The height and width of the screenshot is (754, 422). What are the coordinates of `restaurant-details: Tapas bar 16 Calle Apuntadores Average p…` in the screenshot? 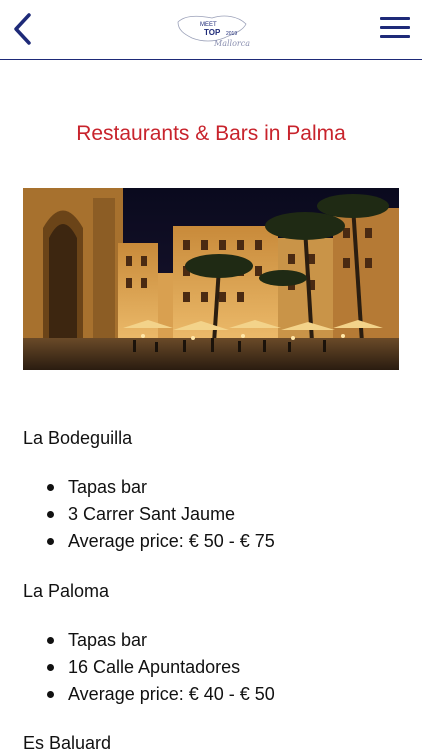 It's located at (149, 667).